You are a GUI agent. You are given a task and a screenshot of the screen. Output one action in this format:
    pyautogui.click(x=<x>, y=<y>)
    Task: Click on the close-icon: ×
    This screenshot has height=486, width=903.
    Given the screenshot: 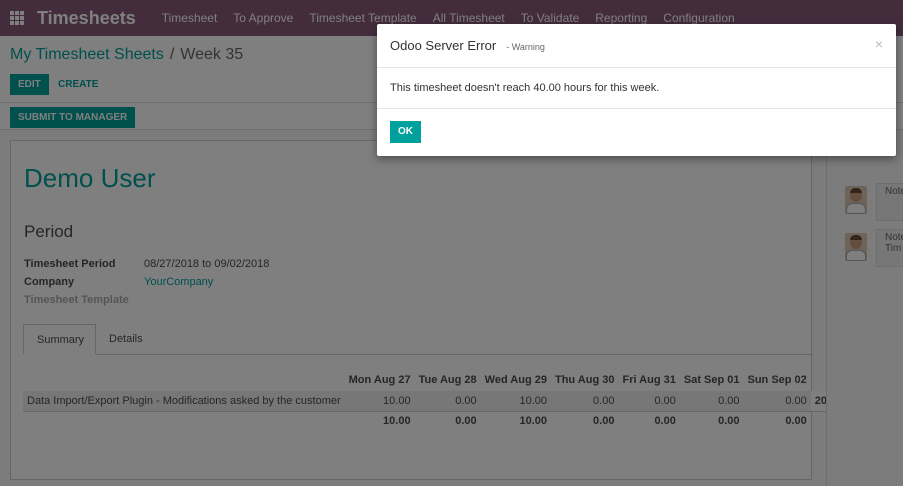 What is the action you would take?
    pyautogui.click(x=879, y=44)
    